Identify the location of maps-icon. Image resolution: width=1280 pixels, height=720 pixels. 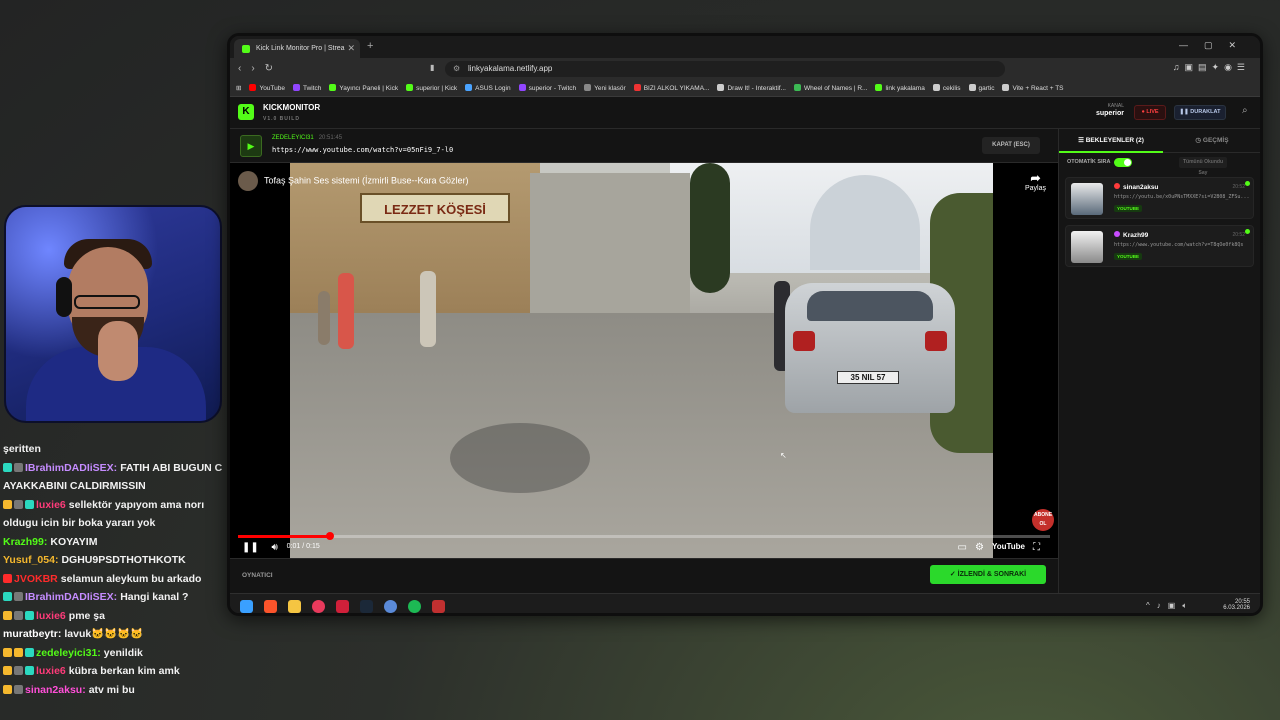
(318, 606).